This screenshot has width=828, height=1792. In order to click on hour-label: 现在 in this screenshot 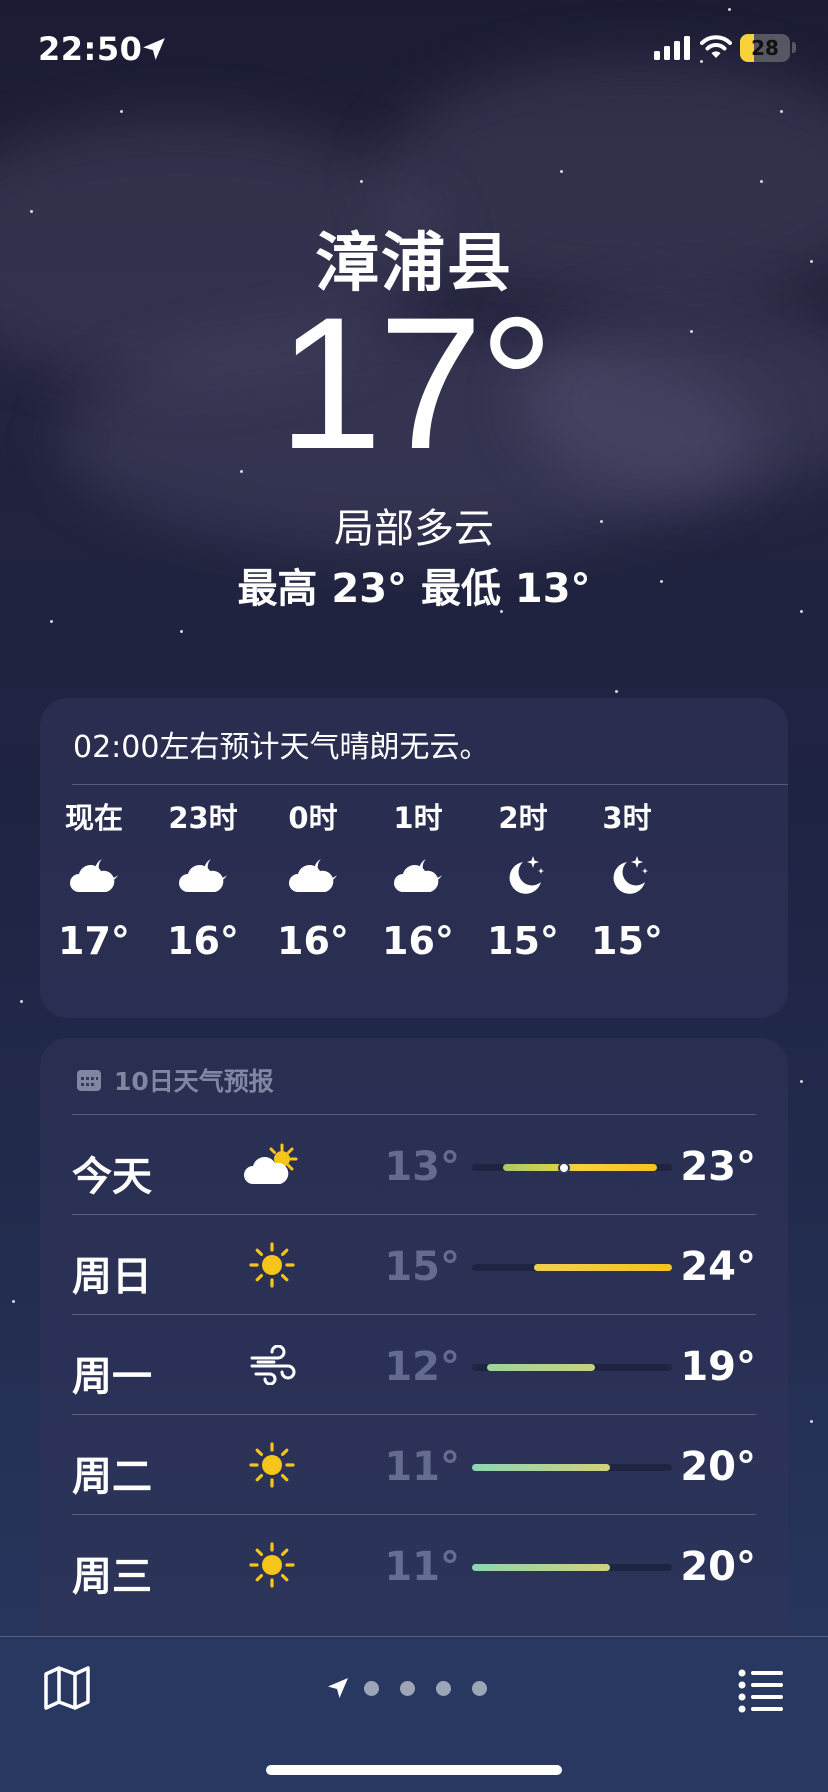, I will do `click(93, 818)`.